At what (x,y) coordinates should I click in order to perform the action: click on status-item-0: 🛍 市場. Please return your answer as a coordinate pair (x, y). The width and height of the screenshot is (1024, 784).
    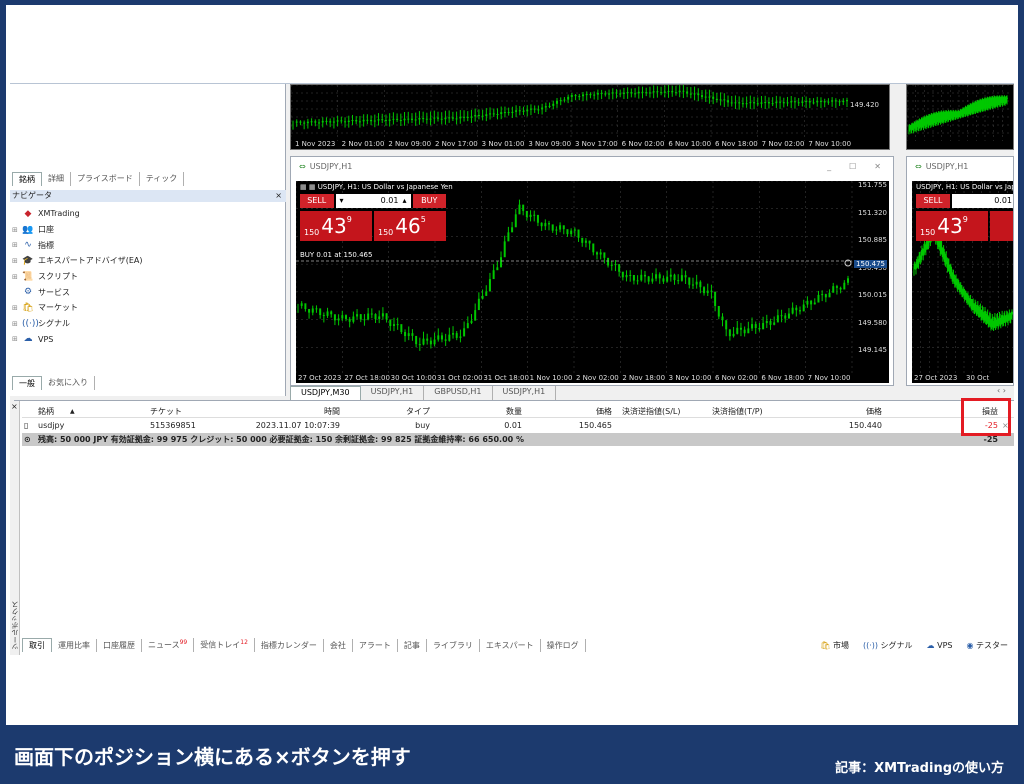
    Looking at the image, I should click on (834, 645).